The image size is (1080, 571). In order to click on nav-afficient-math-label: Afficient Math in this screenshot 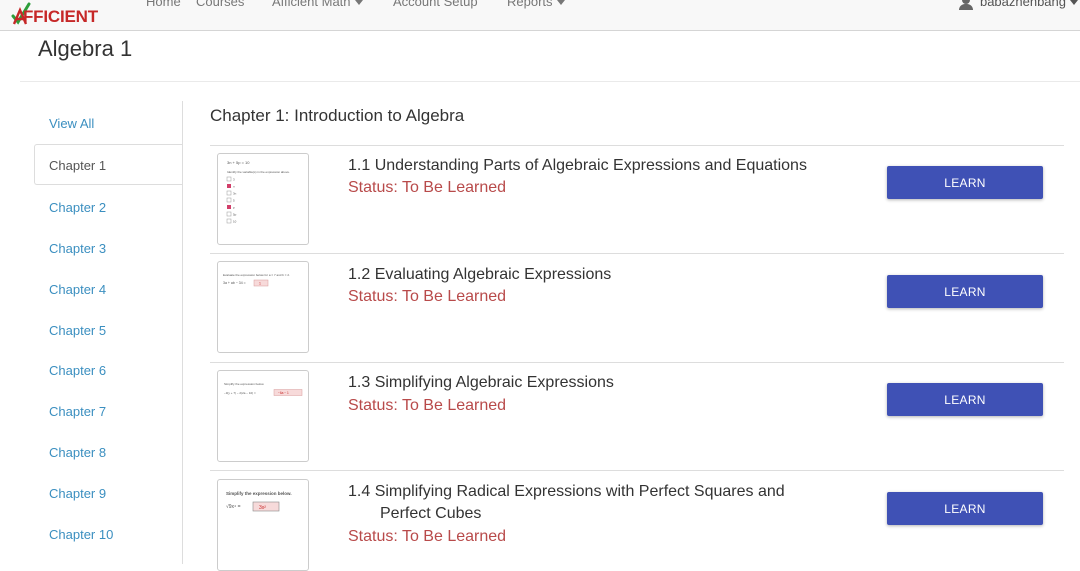, I will do `click(311, 4)`.